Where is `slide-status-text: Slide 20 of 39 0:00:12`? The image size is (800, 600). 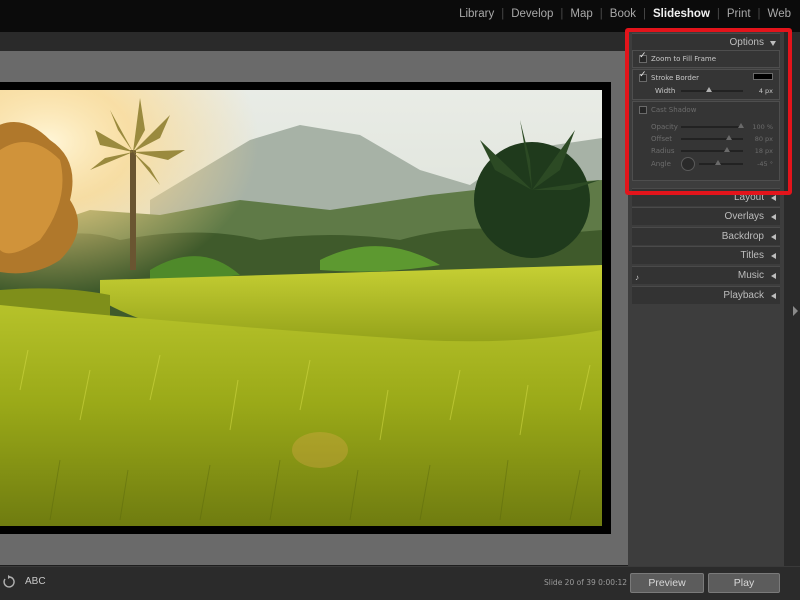
slide-status-text: Slide 20 of 39 0:00:12 is located at coordinates (586, 582).